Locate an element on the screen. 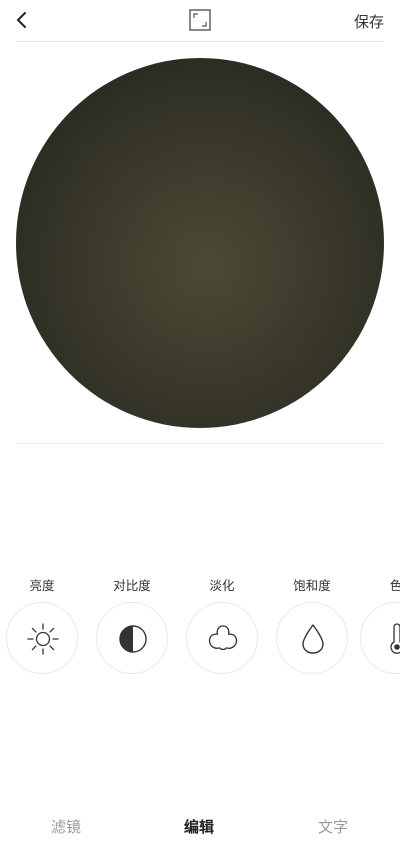 The width and height of the screenshot is (400, 851). tool-temperature-clip: 色 is located at coordinates (380, 628).